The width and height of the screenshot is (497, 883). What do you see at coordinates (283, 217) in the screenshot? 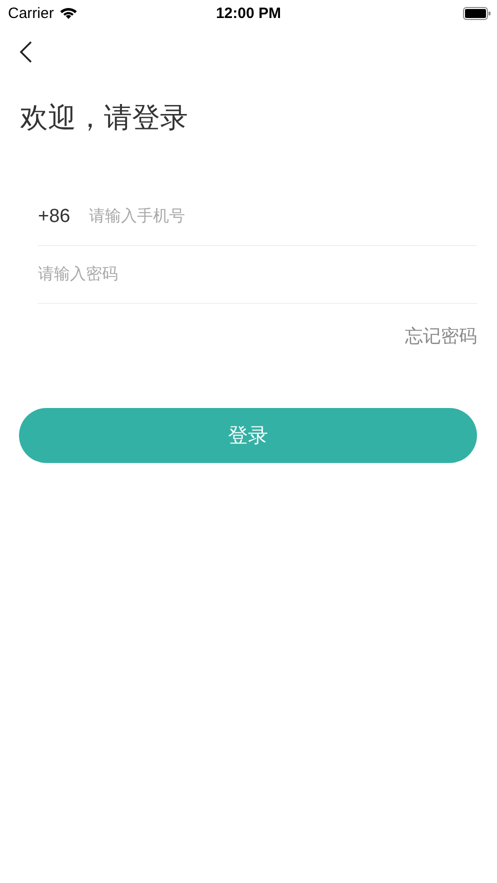
I see `phone-field: 请输入手机号` at bounding box center [283, 217].